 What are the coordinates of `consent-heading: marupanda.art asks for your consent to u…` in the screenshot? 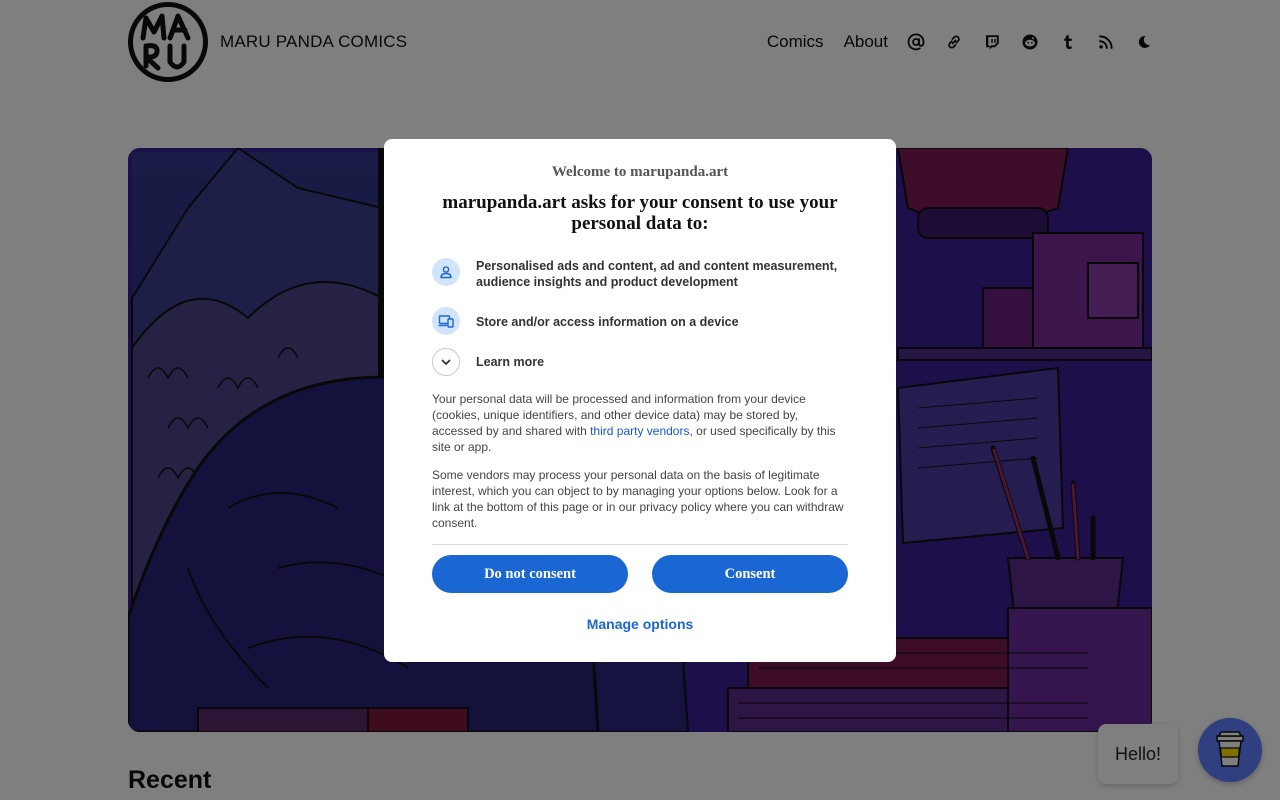 It's located at (640, 213).